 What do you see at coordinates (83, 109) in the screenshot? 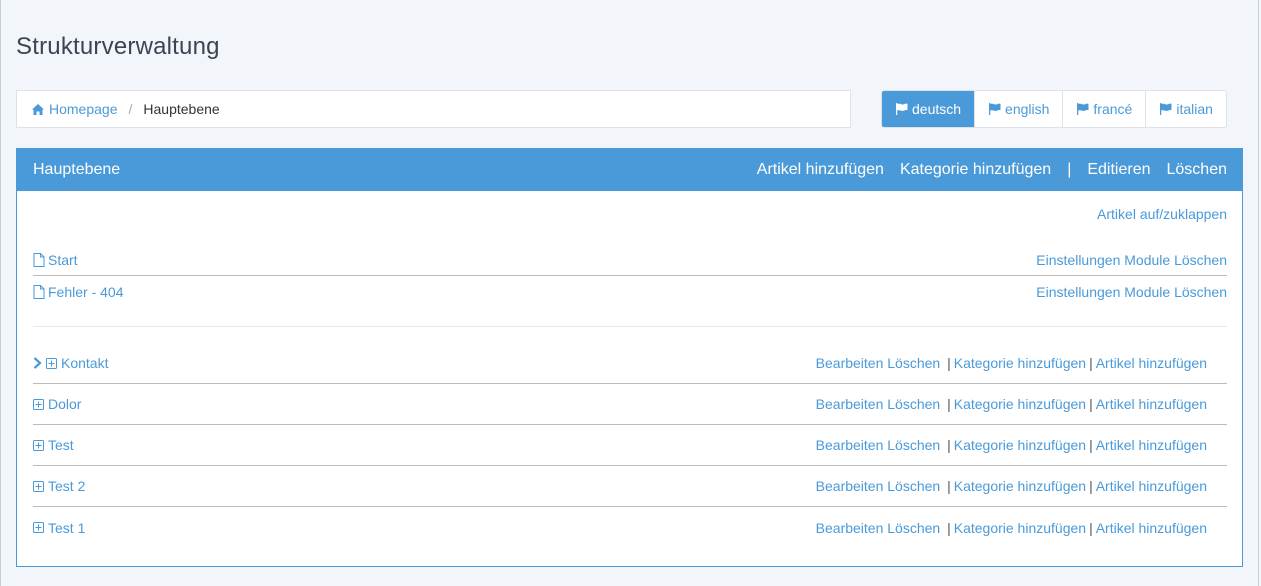
I see `breadcrumb-home-label: Homepage` at bounding box center [83, 109].